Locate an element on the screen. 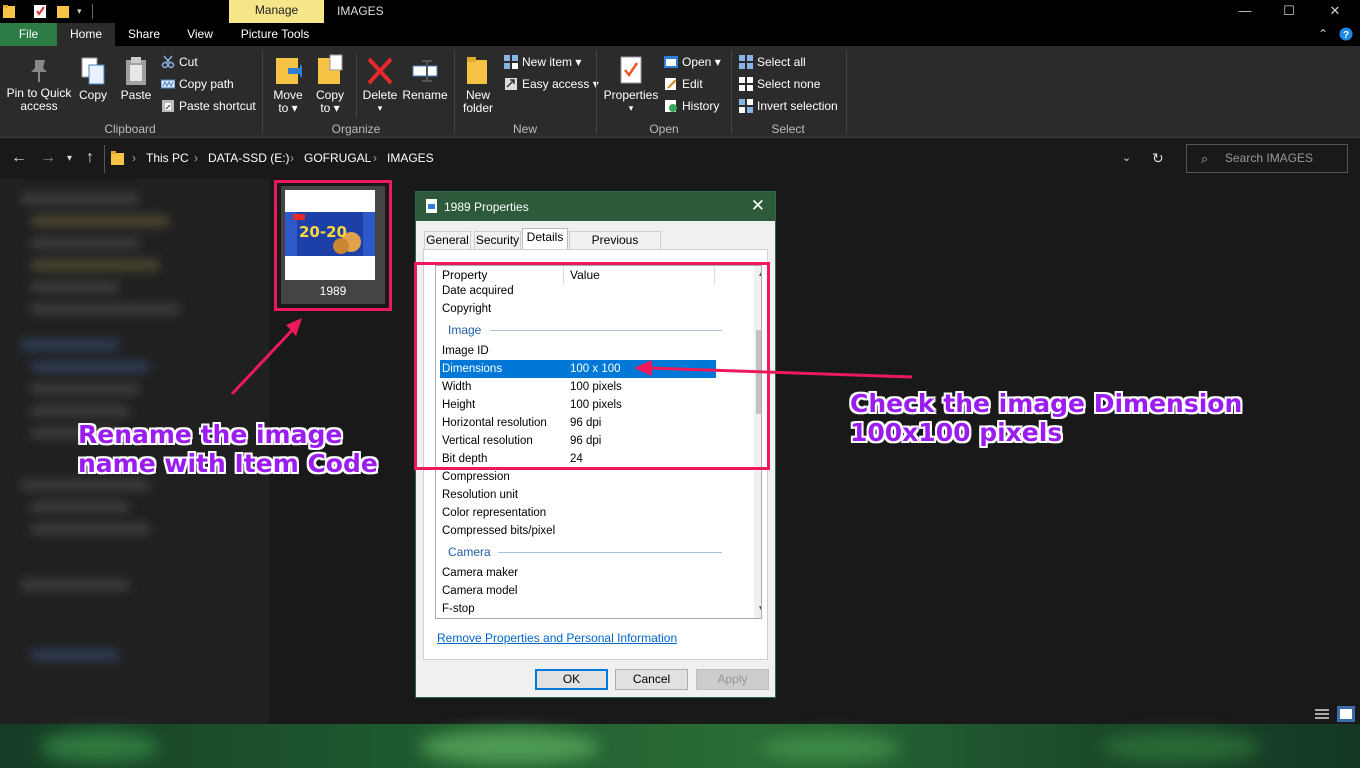  annotation-rename: Rename the image name with Item Code is located at coordinates (228, 449).